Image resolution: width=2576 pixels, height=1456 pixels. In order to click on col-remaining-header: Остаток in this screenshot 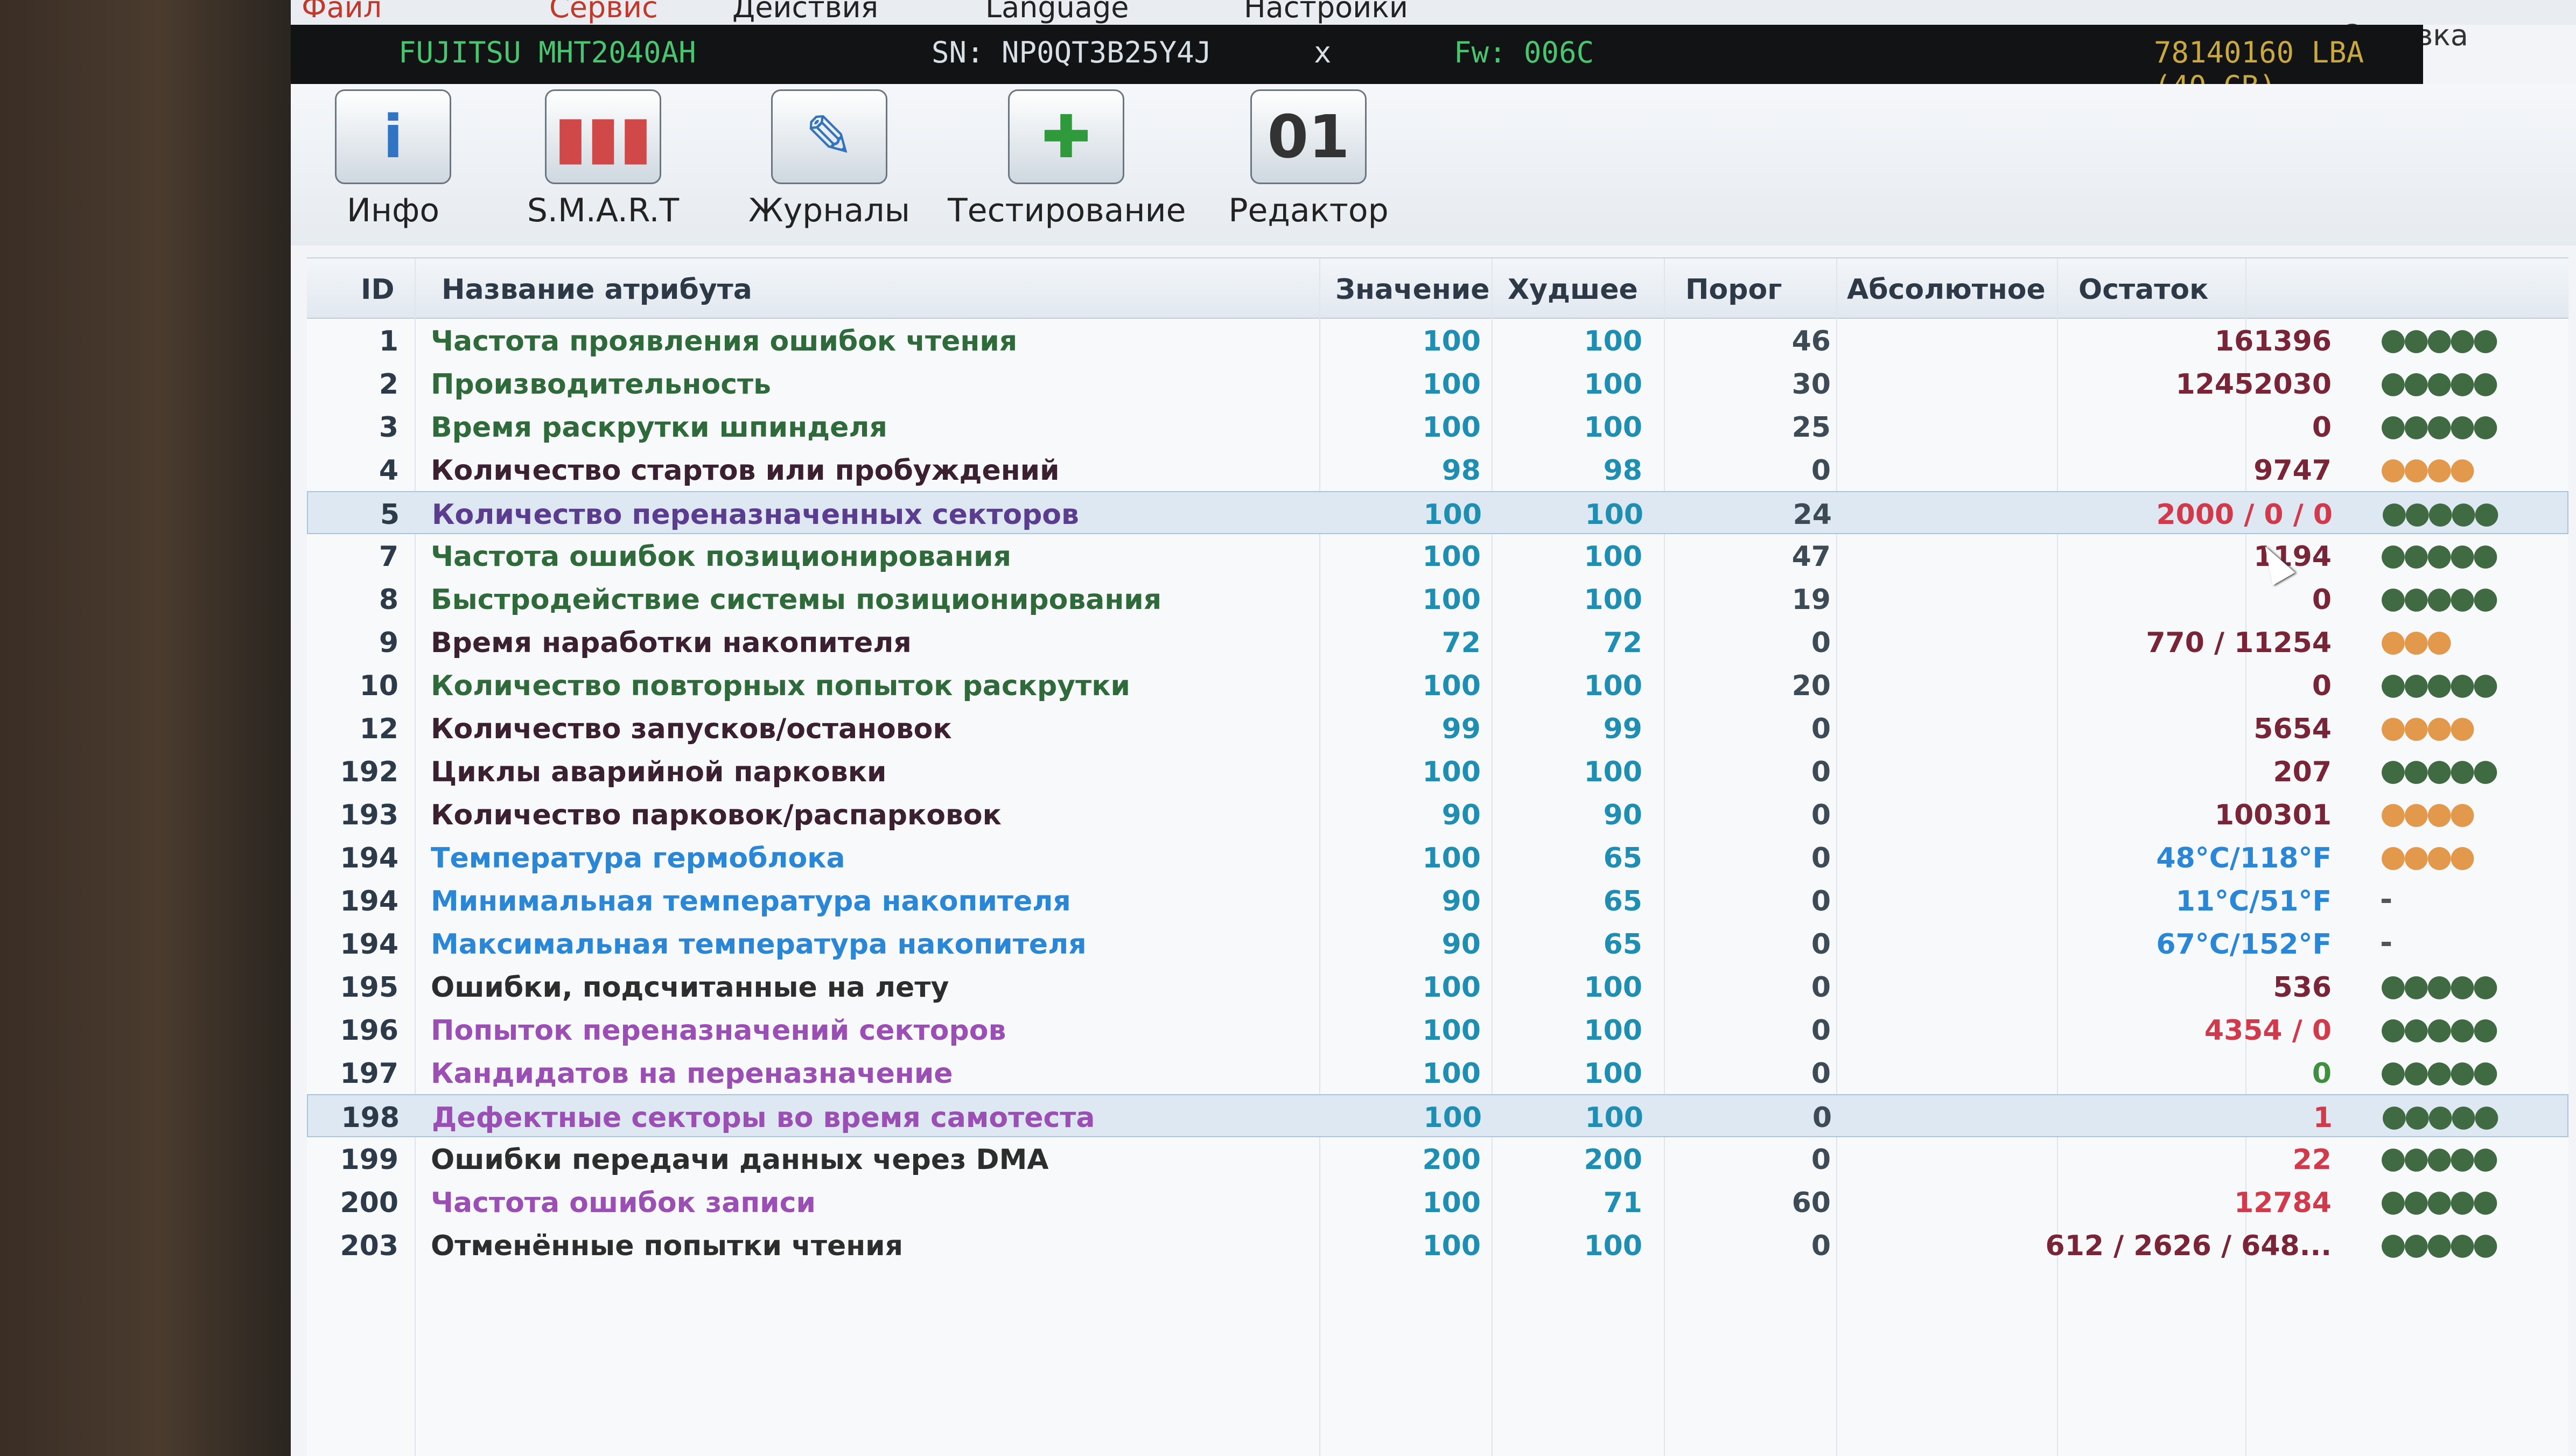, I will do `click(2143, 290)`.